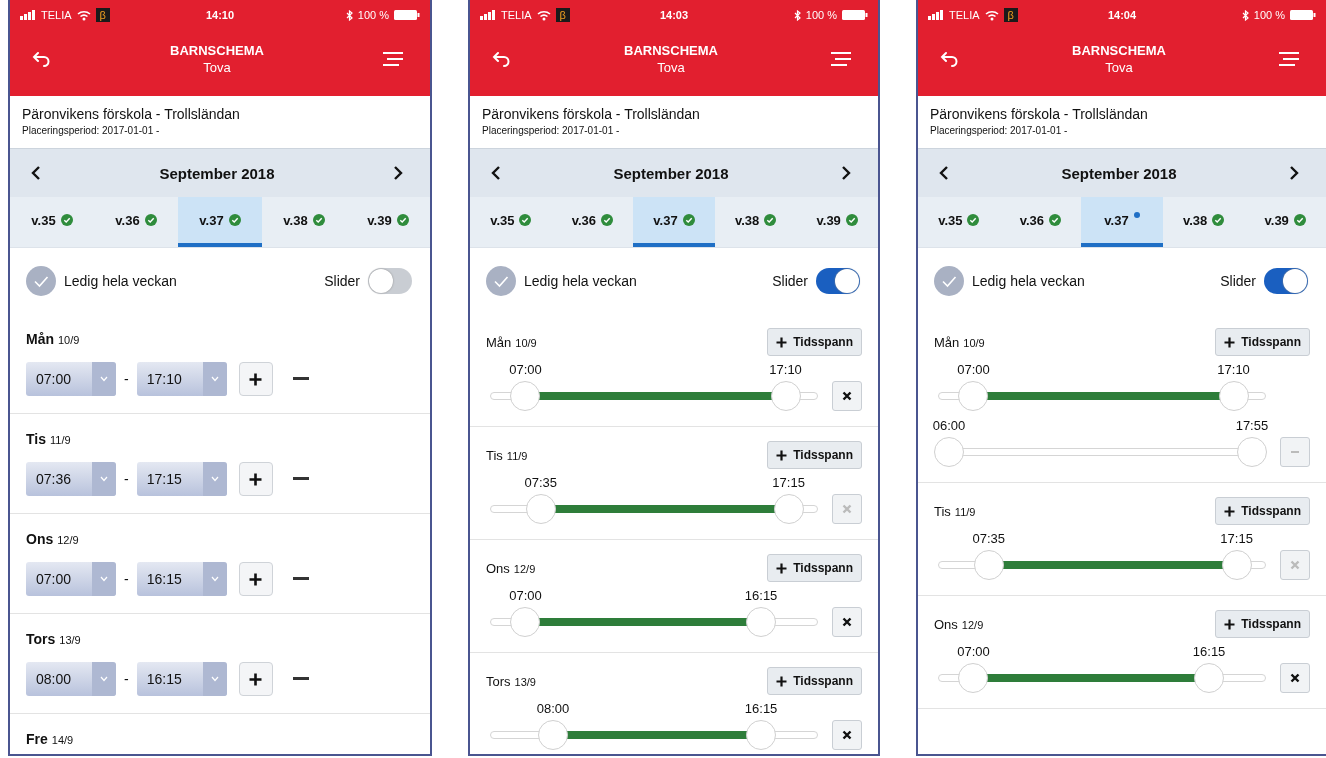 Image resolution: width=1326 pixels, height=758 pixels. What do you see at coordinates (942, 511) in the screenshot?
I see `day-name: Tis` at bounding box center [942, 511].